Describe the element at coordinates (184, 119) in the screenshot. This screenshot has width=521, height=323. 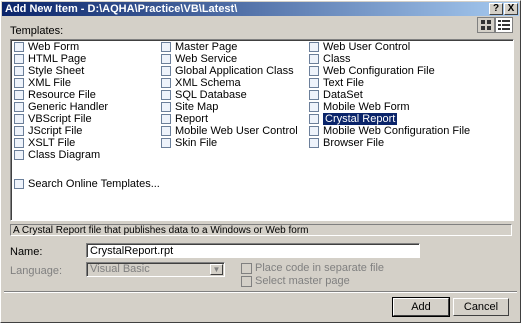
I see `template-item: Report` at that location.